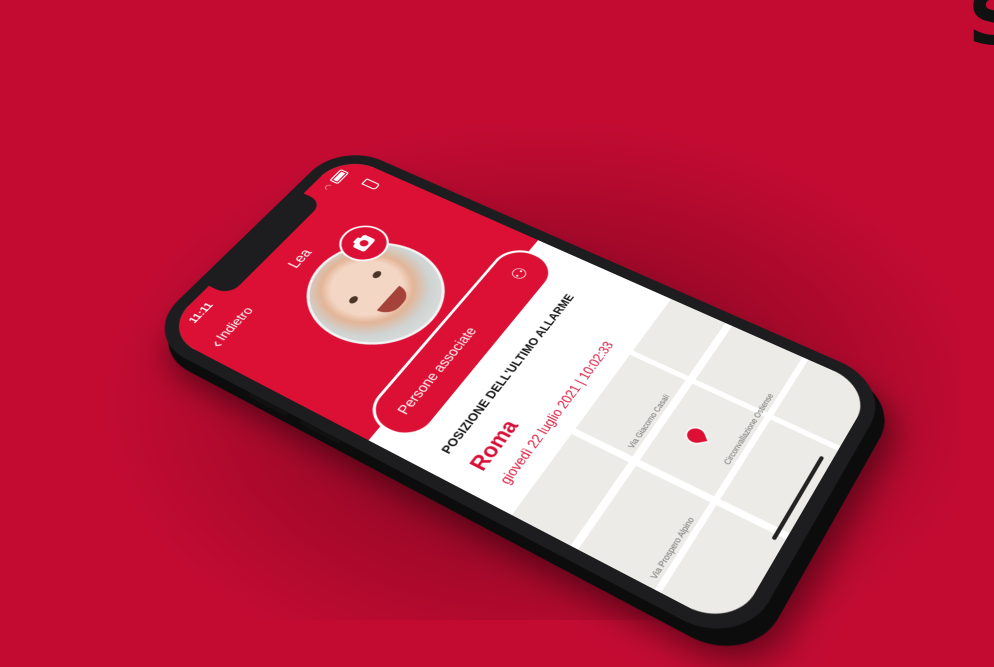 This screenshot has height=667, width=994. I want to click on wifi-icon: ◠, so click(328, 187).